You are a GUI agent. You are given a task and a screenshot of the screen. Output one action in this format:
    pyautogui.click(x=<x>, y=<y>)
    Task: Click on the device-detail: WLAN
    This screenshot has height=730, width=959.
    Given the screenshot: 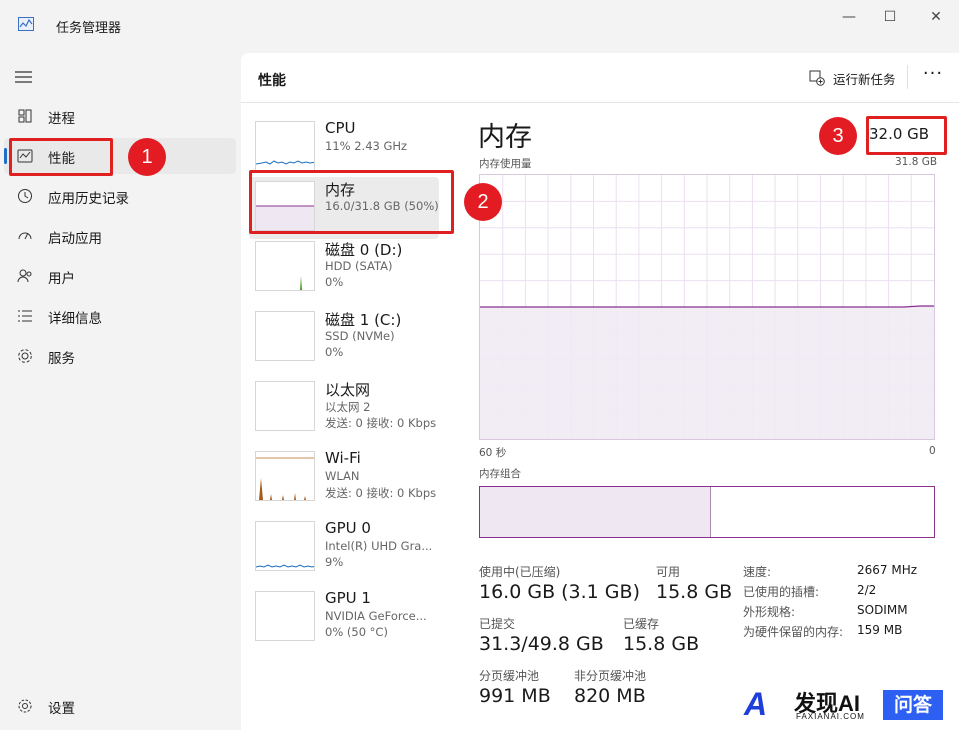 What is the action you would take?
    pyautogui.click(x=342, y=476)
    